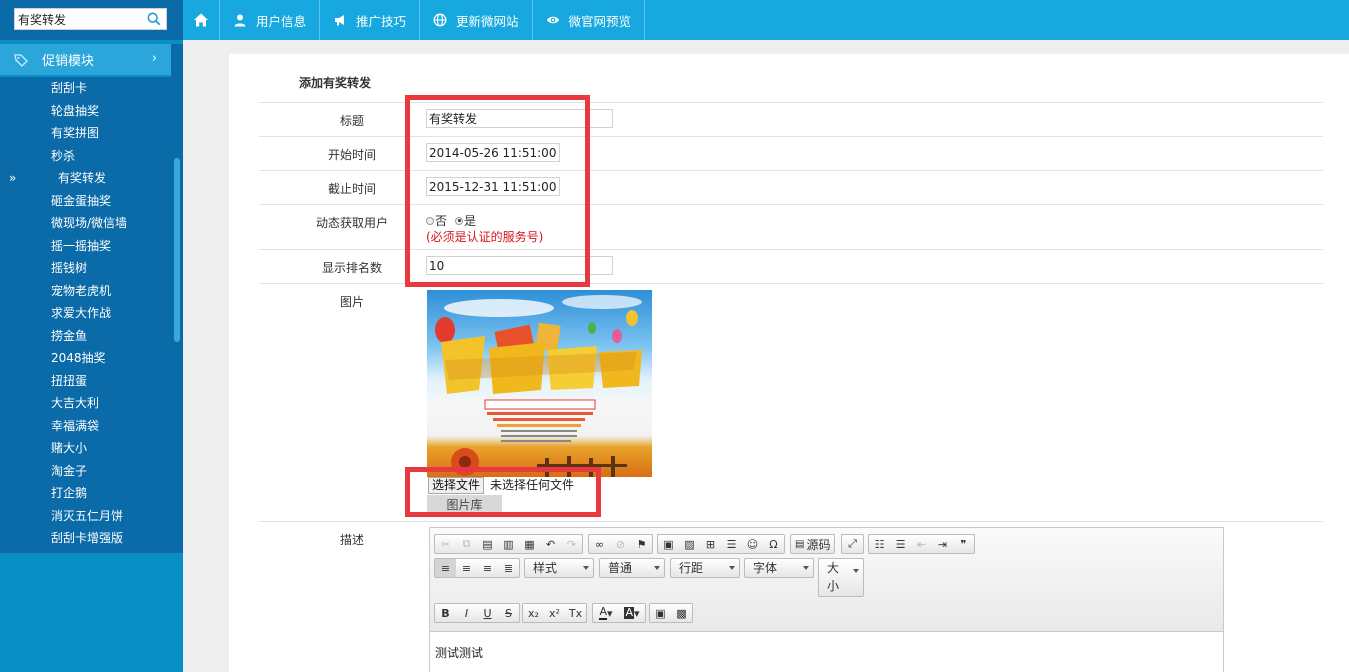 The width and height of the screenshot is (1349, 672). Describe the element at coordinates (487, 568) in the screenshot. I see `align-right-icon: ≡` at that location.